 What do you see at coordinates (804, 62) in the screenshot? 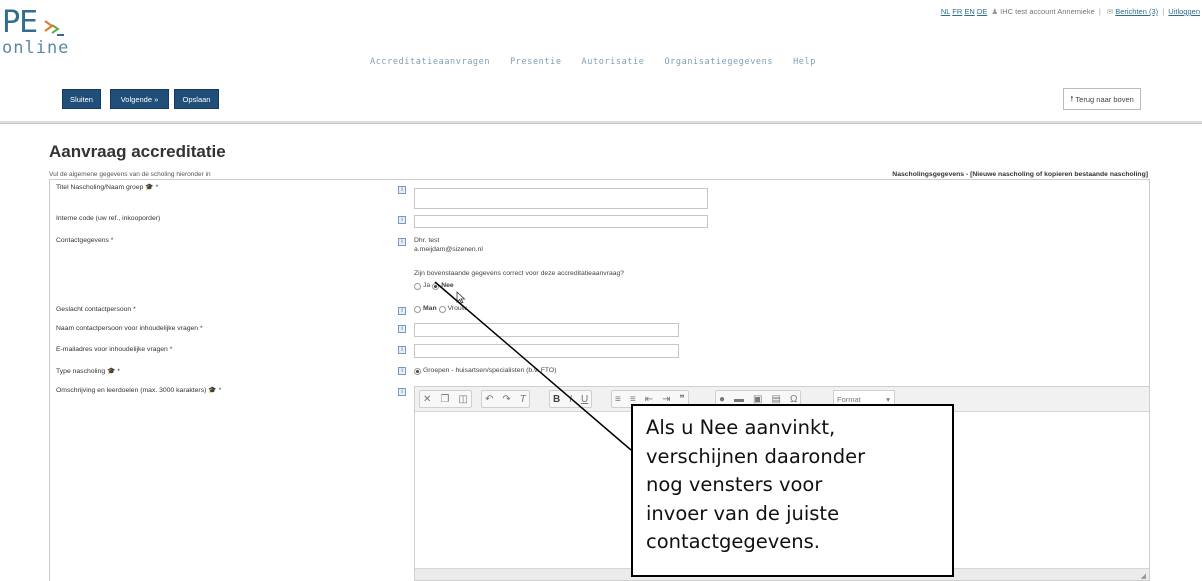
I see `nav-help: Help` at bounding box center [804, 62].